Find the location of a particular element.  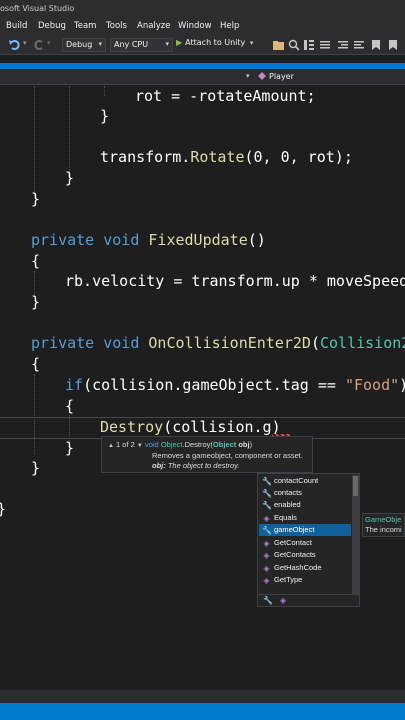

menu-analyze: Analyze is located at coordinates (154, 26).